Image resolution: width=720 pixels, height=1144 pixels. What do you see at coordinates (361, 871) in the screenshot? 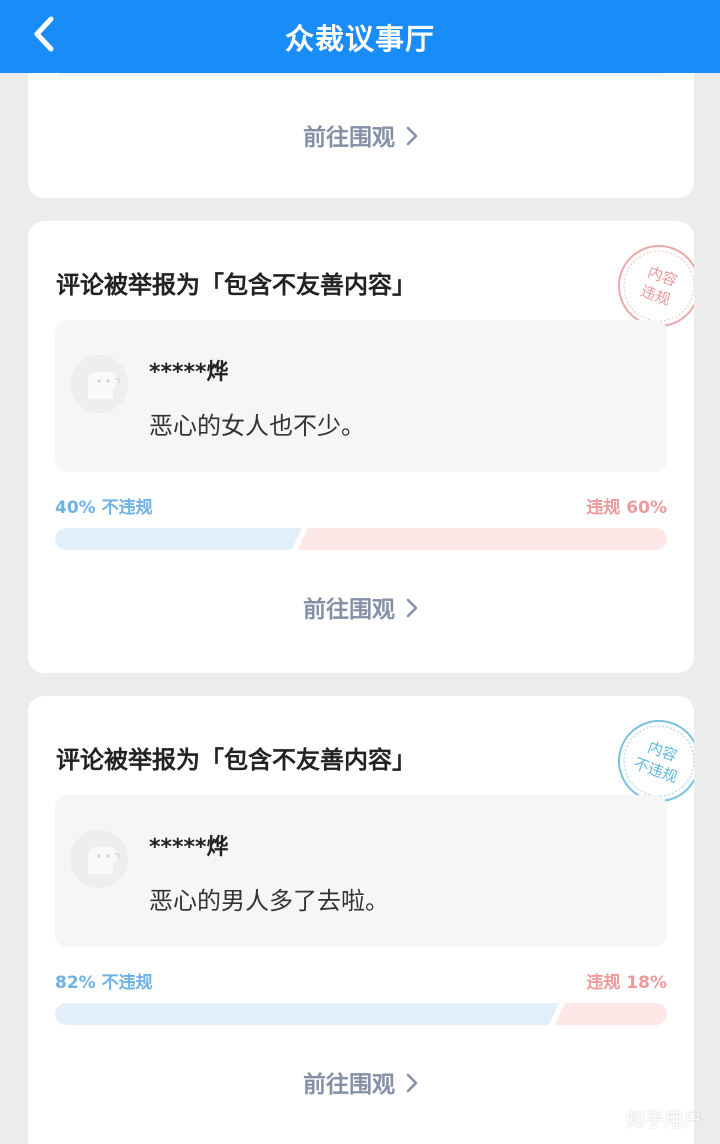
I see `reported-comment: *****烨 恶心的男人多了去啦。` at bounding box center [361, 871].